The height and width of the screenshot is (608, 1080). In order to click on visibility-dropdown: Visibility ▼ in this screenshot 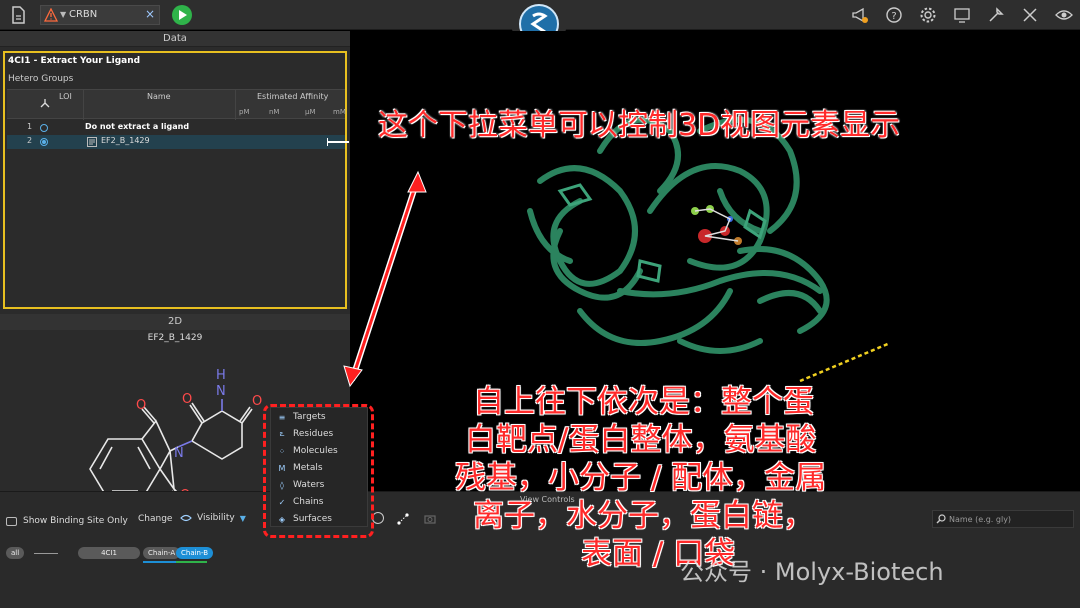, I will do `click(213, 518)`.